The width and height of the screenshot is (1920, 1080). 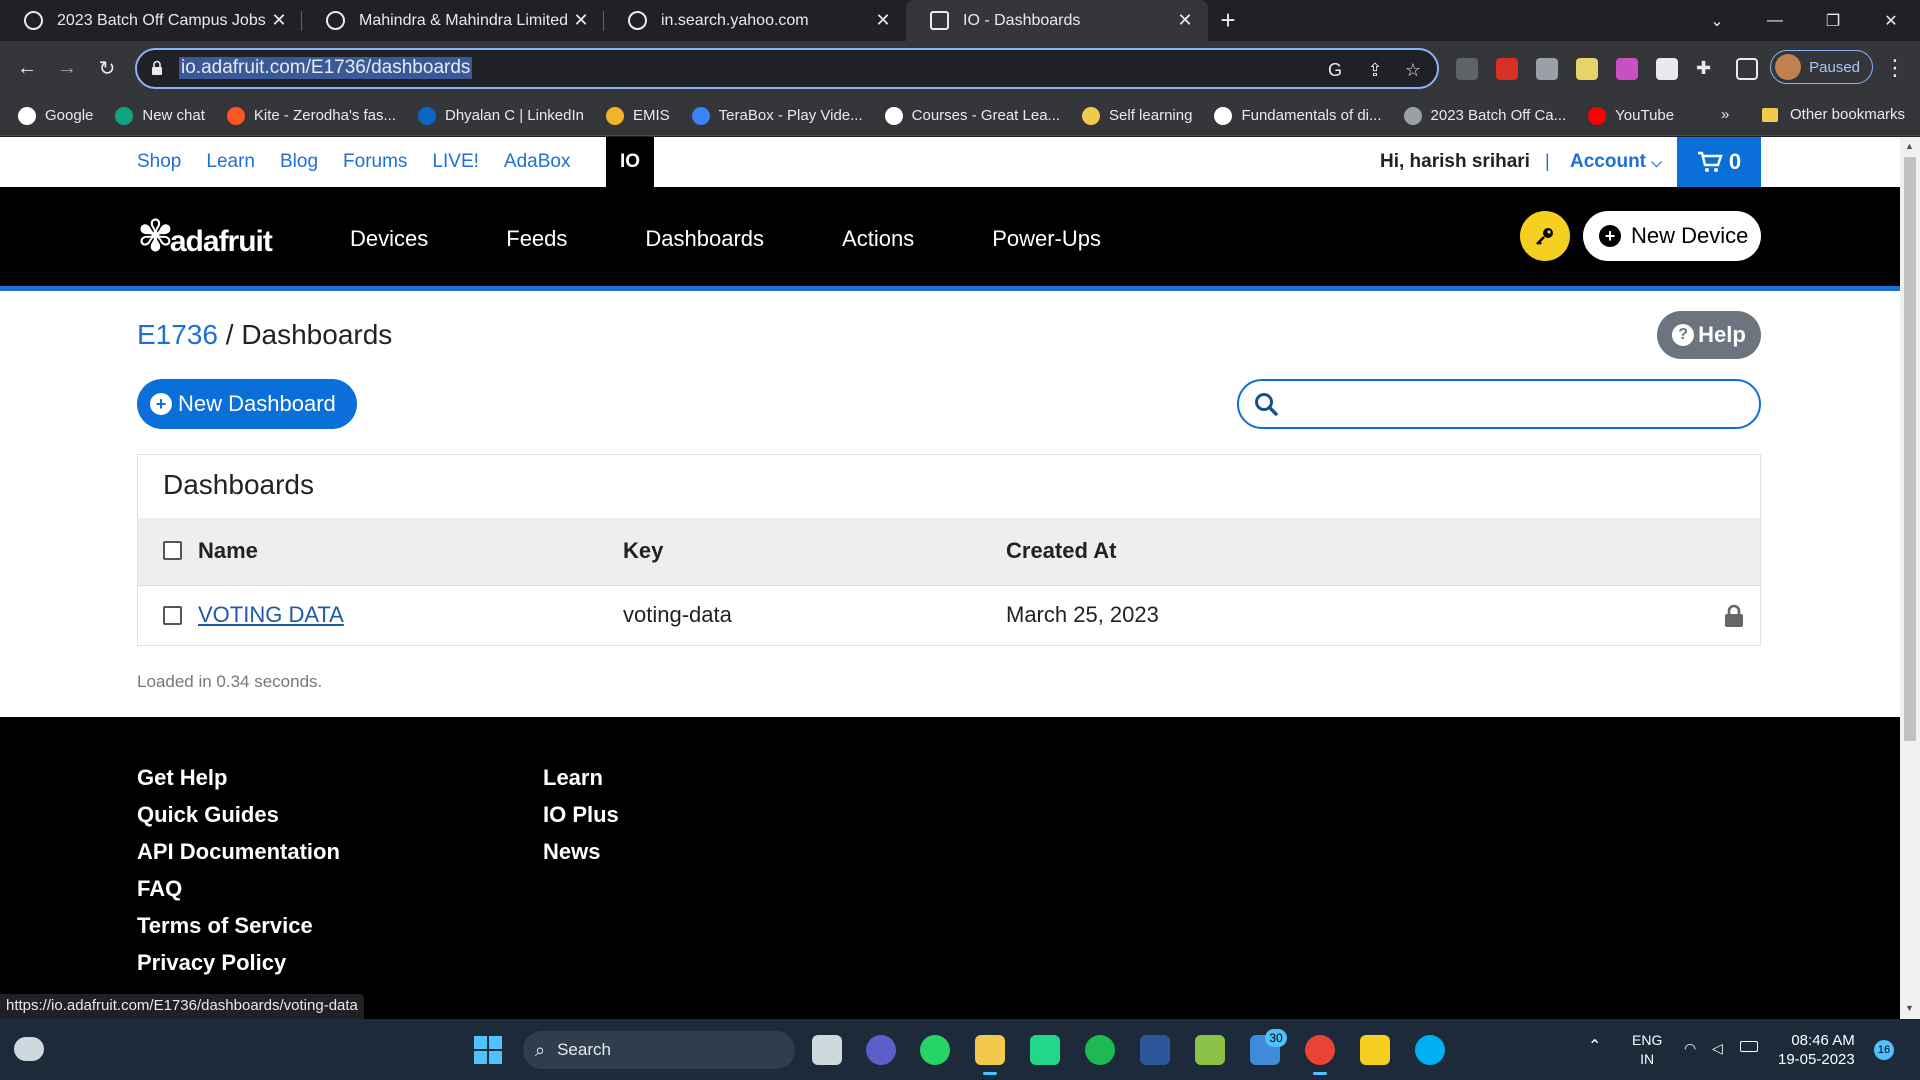 What do you see at coordinates (1335, 70) in the screenshot?
I see `google-lens-icon: G` at bounding box center [1335, 70].